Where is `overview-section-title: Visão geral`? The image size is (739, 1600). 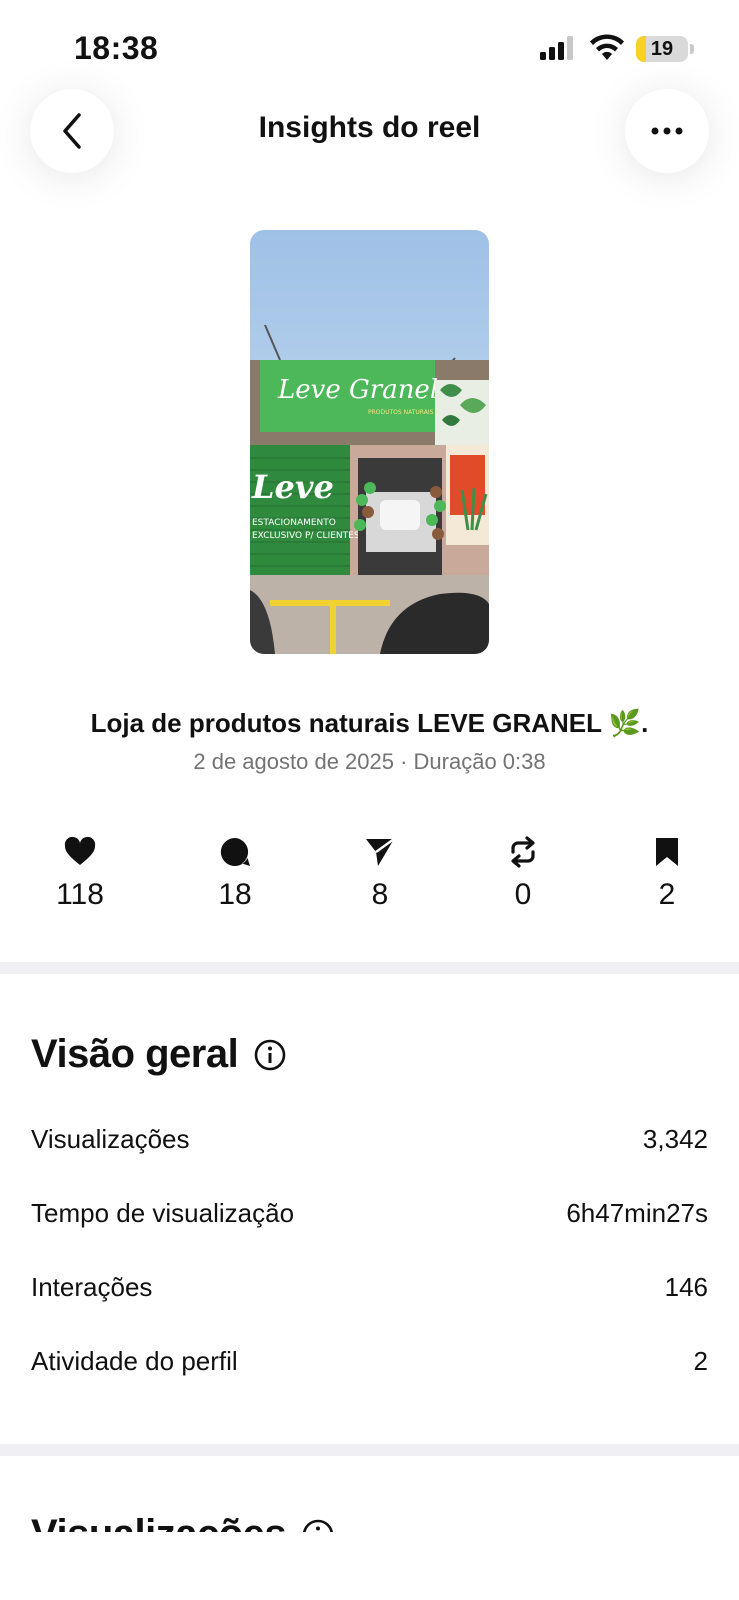
overview-section-title: Visão geral is located at coordinates (158, 1054).